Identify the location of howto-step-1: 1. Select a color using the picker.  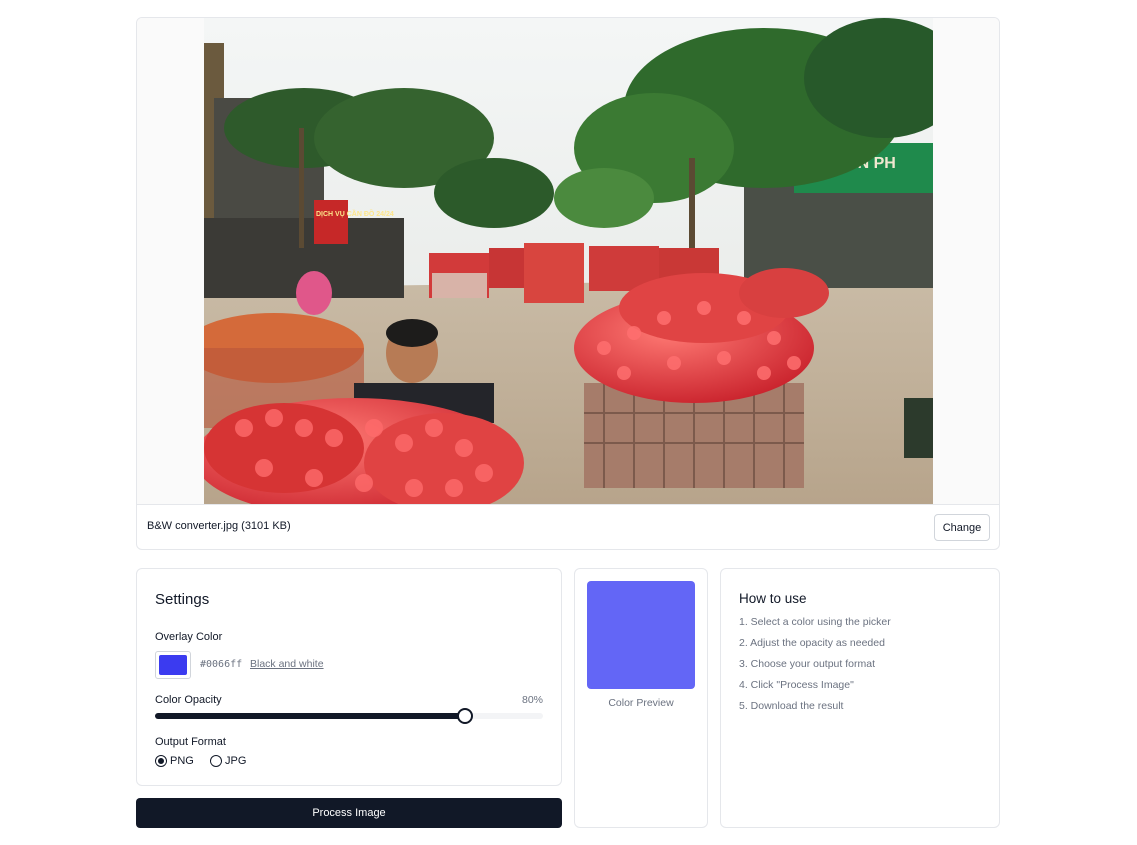
(815, 622).